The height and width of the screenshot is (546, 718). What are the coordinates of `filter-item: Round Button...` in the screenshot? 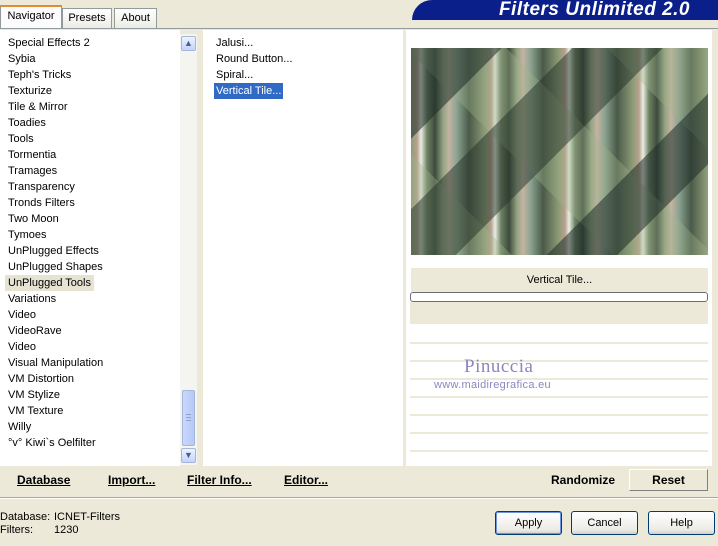 It's located at (254, 59).